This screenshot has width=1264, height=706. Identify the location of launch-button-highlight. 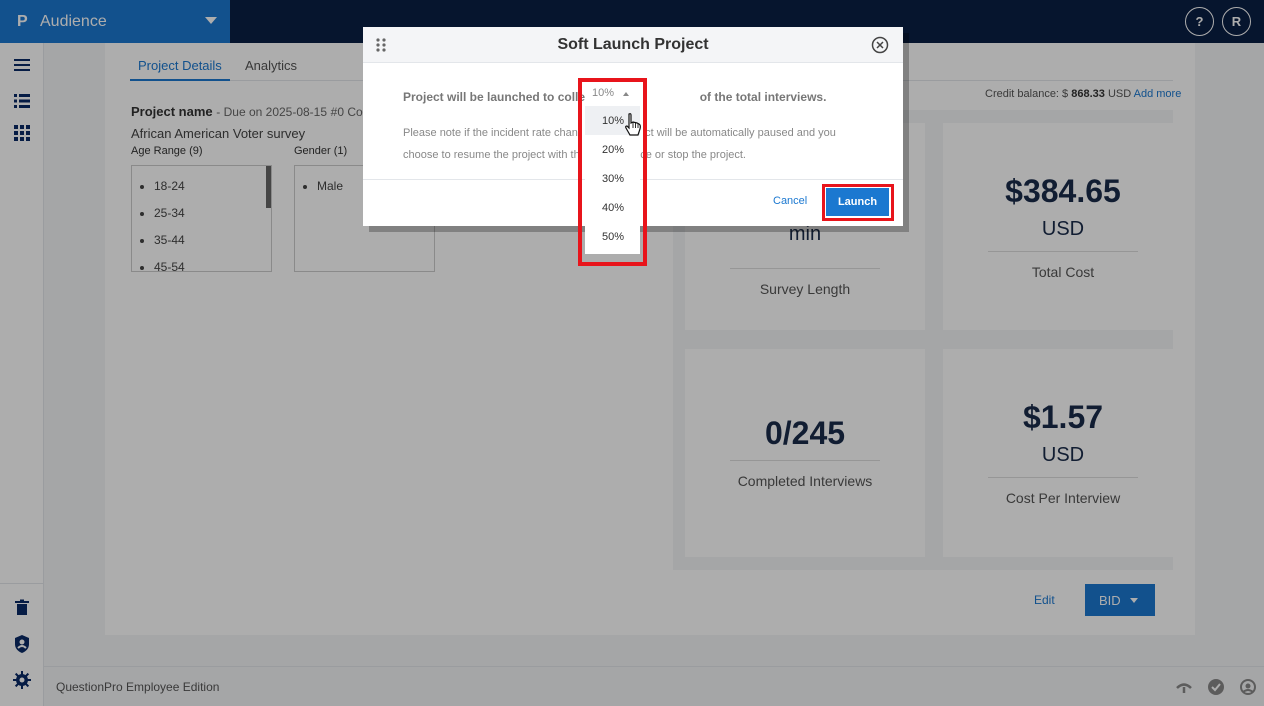
(858, 202).